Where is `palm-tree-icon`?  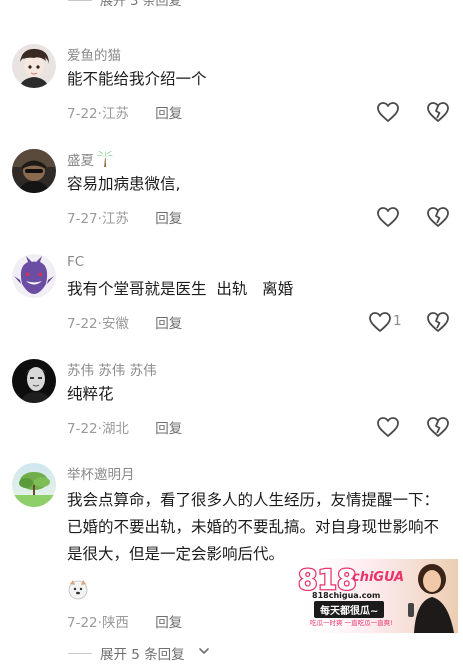 palm-tree-icon is located at coordinates (105, 161).